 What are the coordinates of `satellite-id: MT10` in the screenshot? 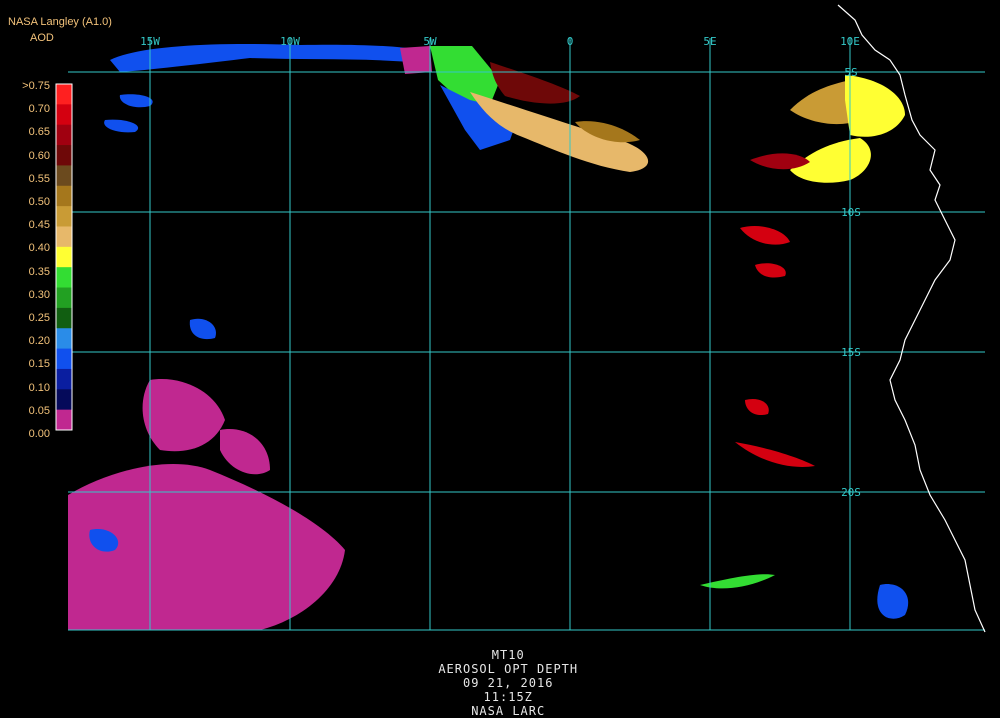 It's located at (508, 655).